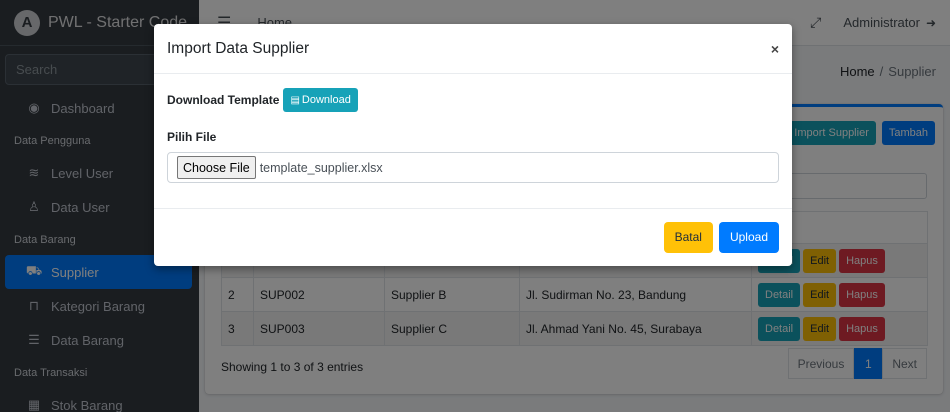  What do you see at coordinates (473, 237) in the screenshot?
I see `modal-footer: Batal Upload` at bounding box center [473, 237].